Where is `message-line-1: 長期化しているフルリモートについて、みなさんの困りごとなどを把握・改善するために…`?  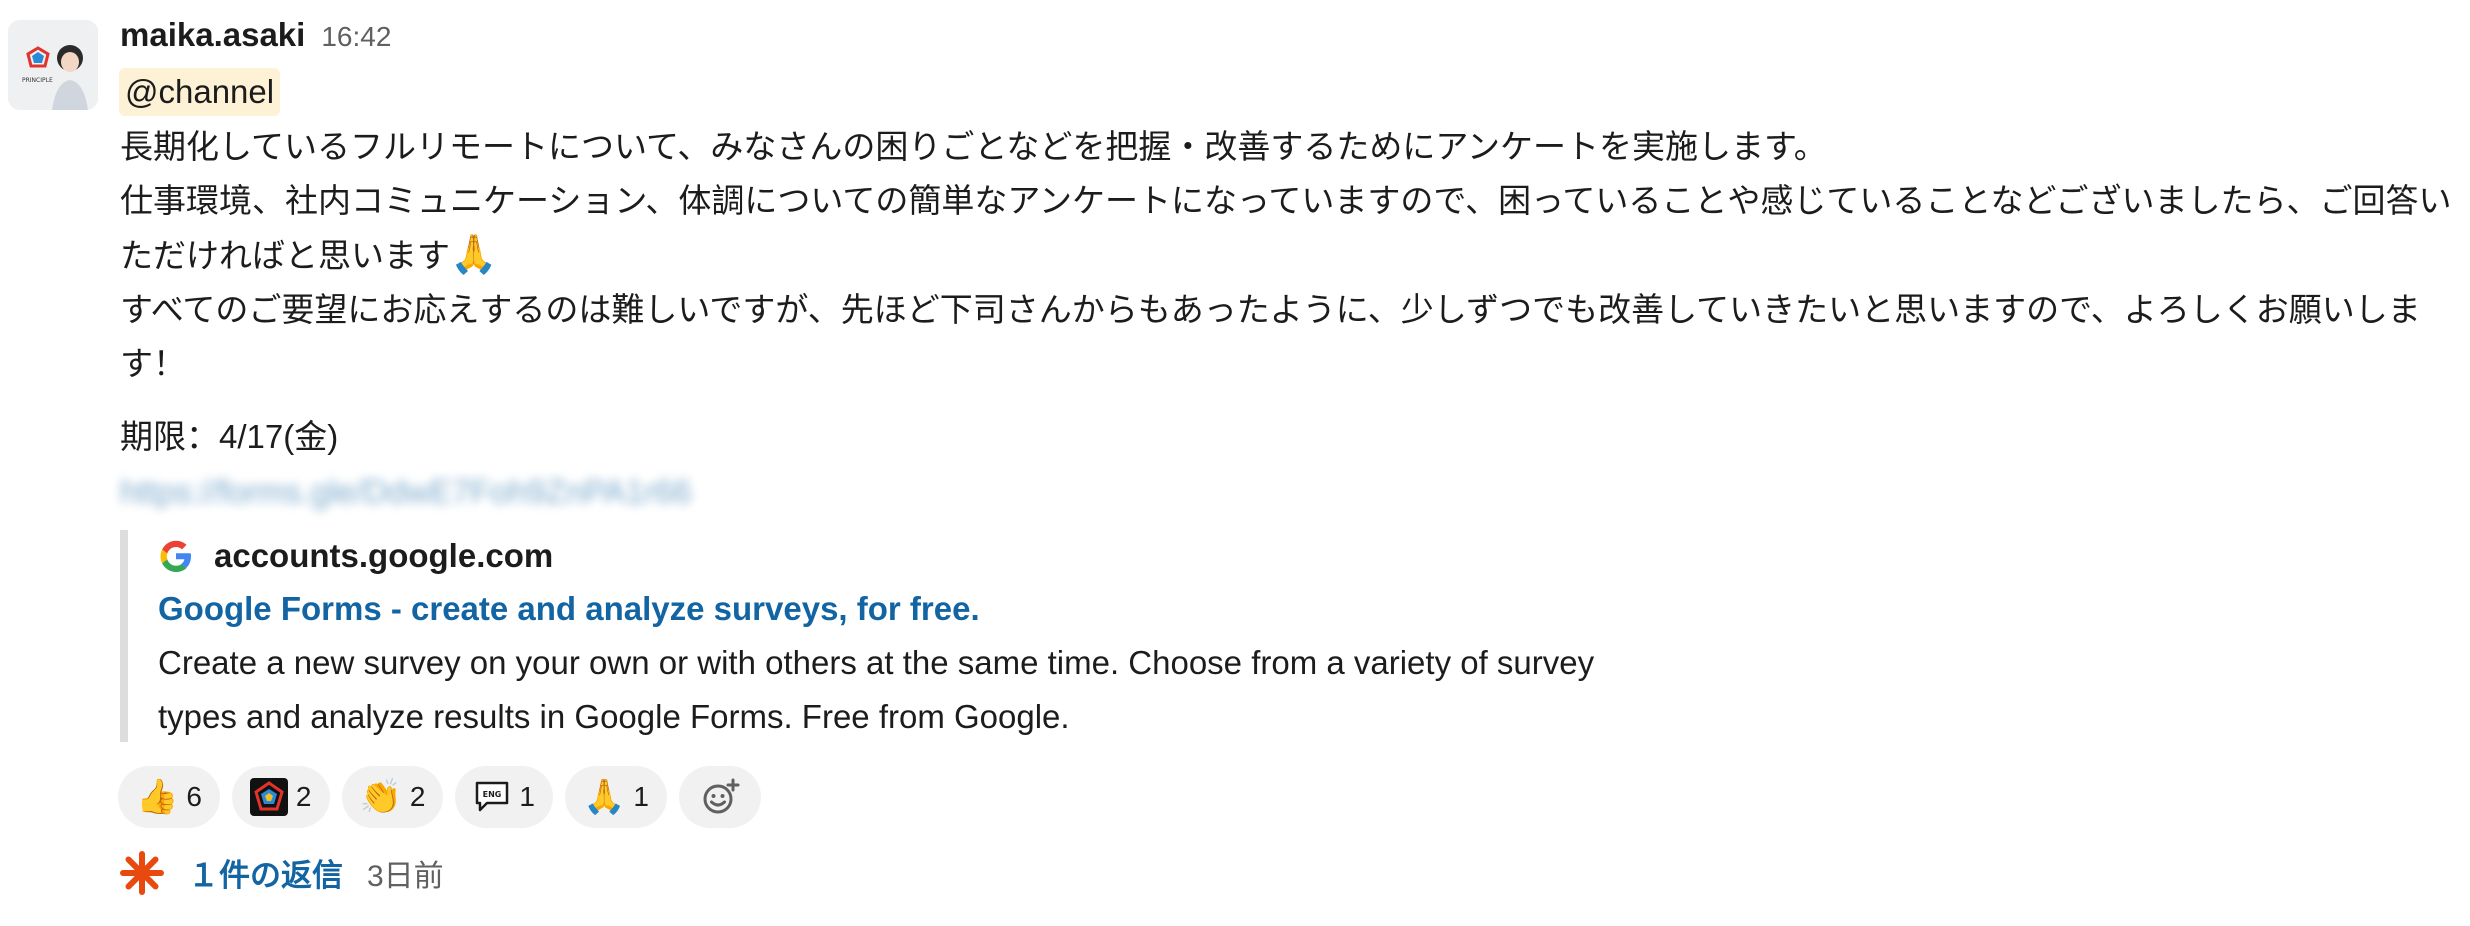 message-line-1: 長期化しているフルリモートについて、みなさんの困りごとなどを把握・改善するために… is located at coordinates (973, 146).